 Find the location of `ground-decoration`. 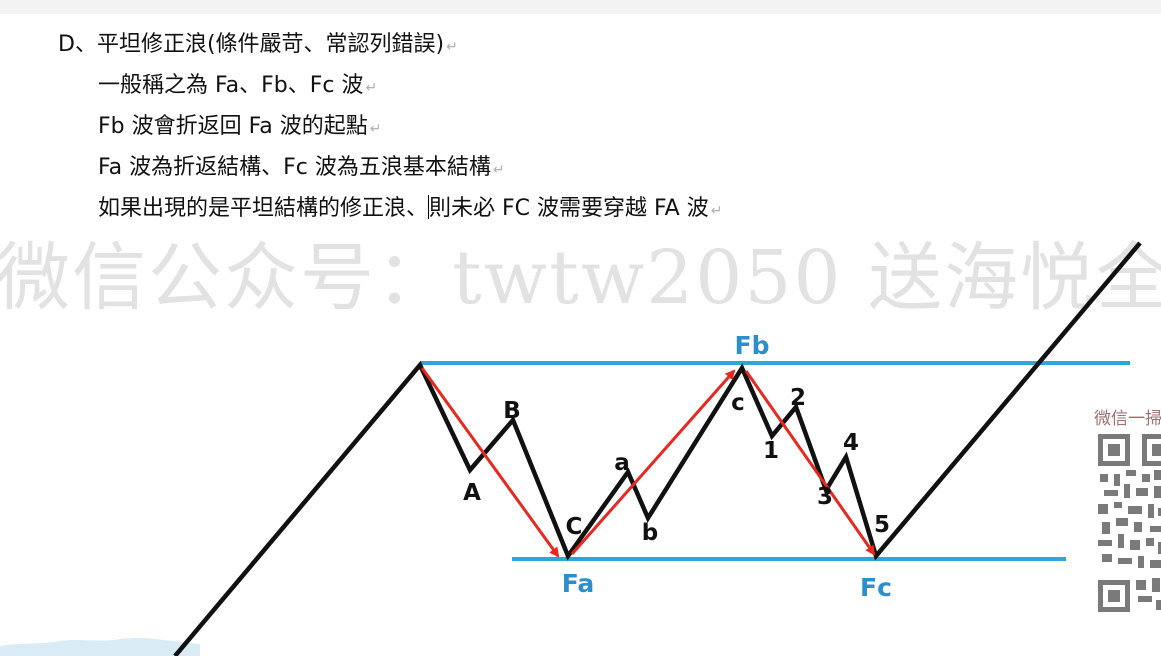

ground-decoration is located at coordinates (100, 647).